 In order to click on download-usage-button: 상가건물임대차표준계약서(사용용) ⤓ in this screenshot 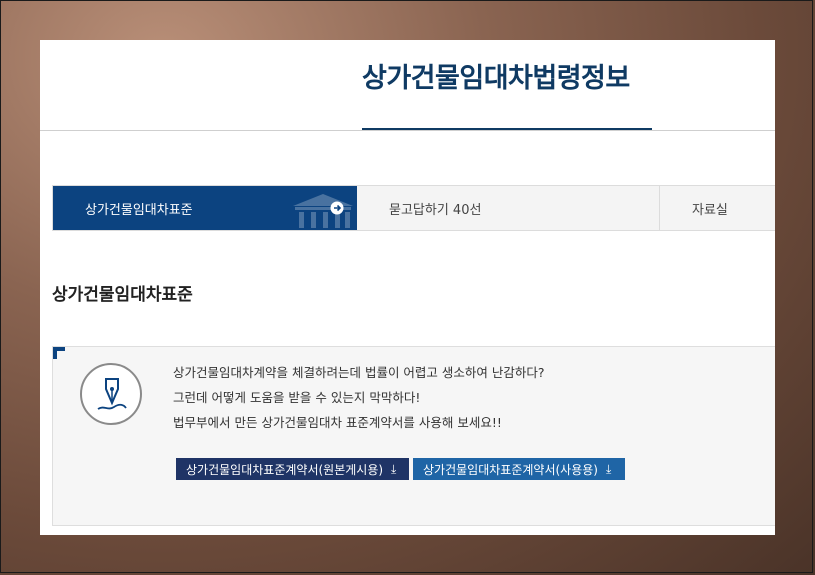, I will do `click(519, 469)`.